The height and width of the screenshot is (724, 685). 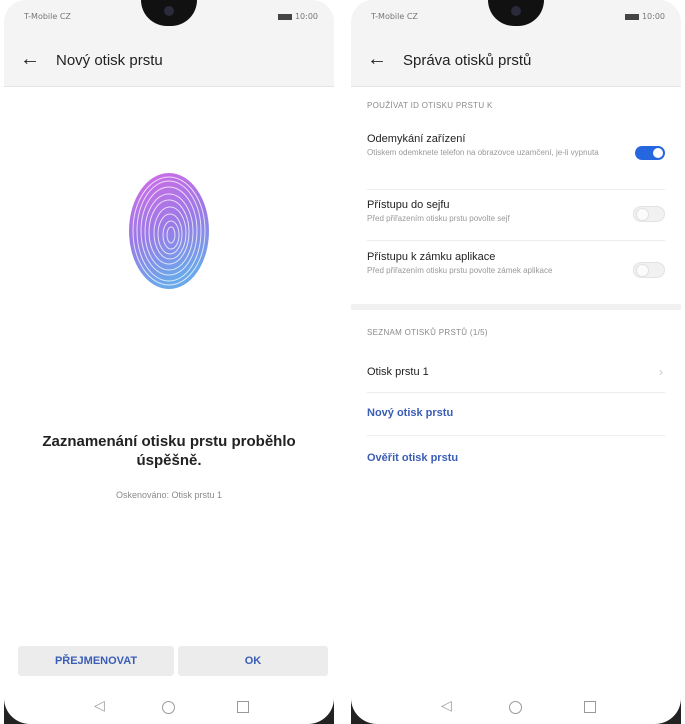 I want to click on app-lock-toggle, so click(x=649, y=270).